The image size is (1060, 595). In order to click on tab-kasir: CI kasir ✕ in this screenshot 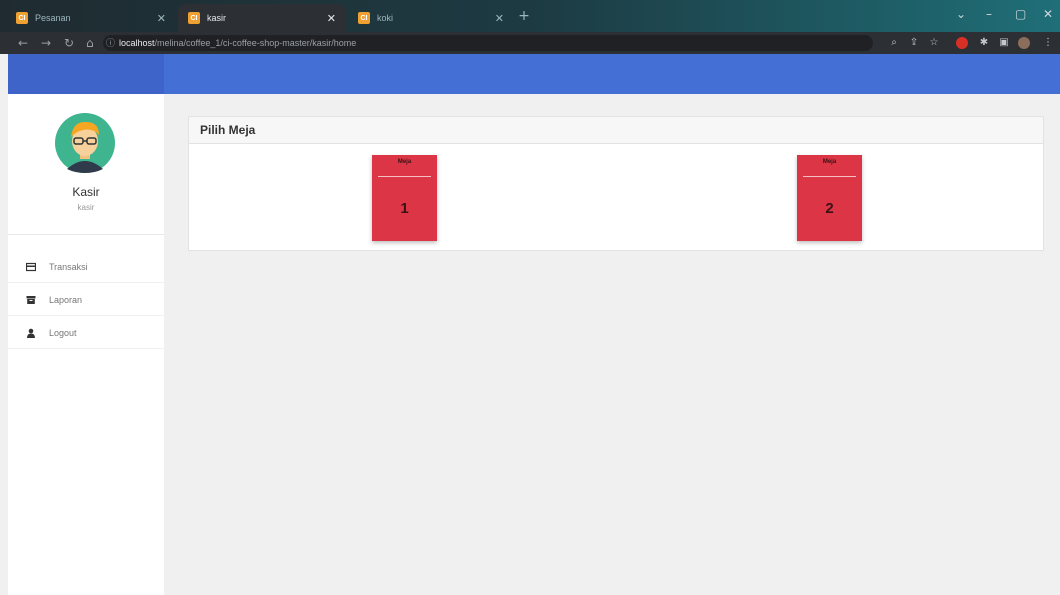, I will do `click(262, 18)`.